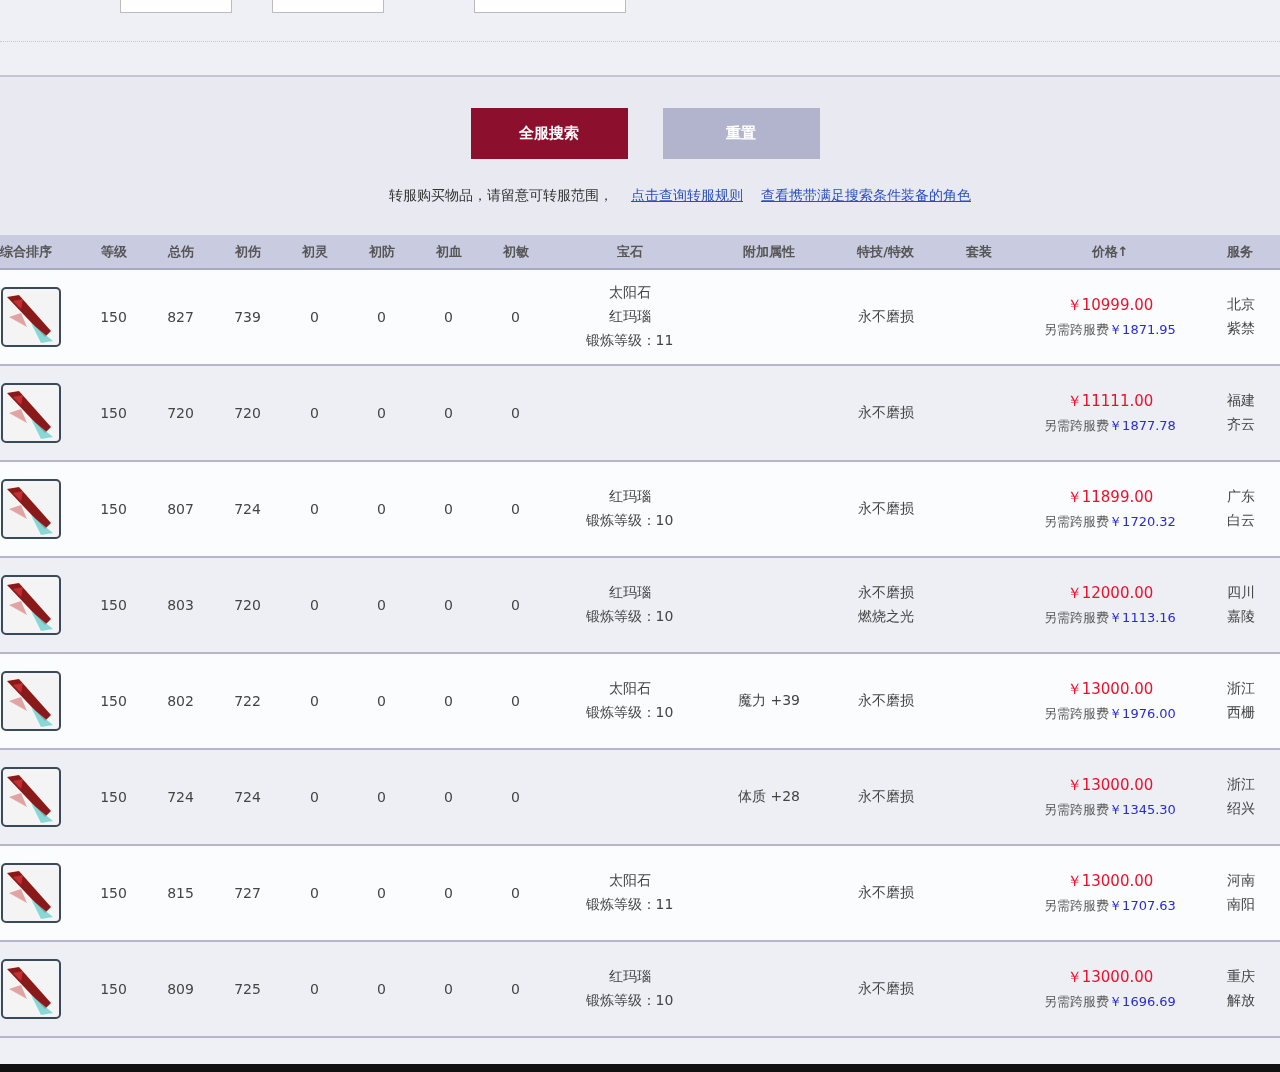  What do you see at coordinates (1110, 252) in the screenshot?
I see `column-header: 价格↑` at bounding box center [1110, 252].